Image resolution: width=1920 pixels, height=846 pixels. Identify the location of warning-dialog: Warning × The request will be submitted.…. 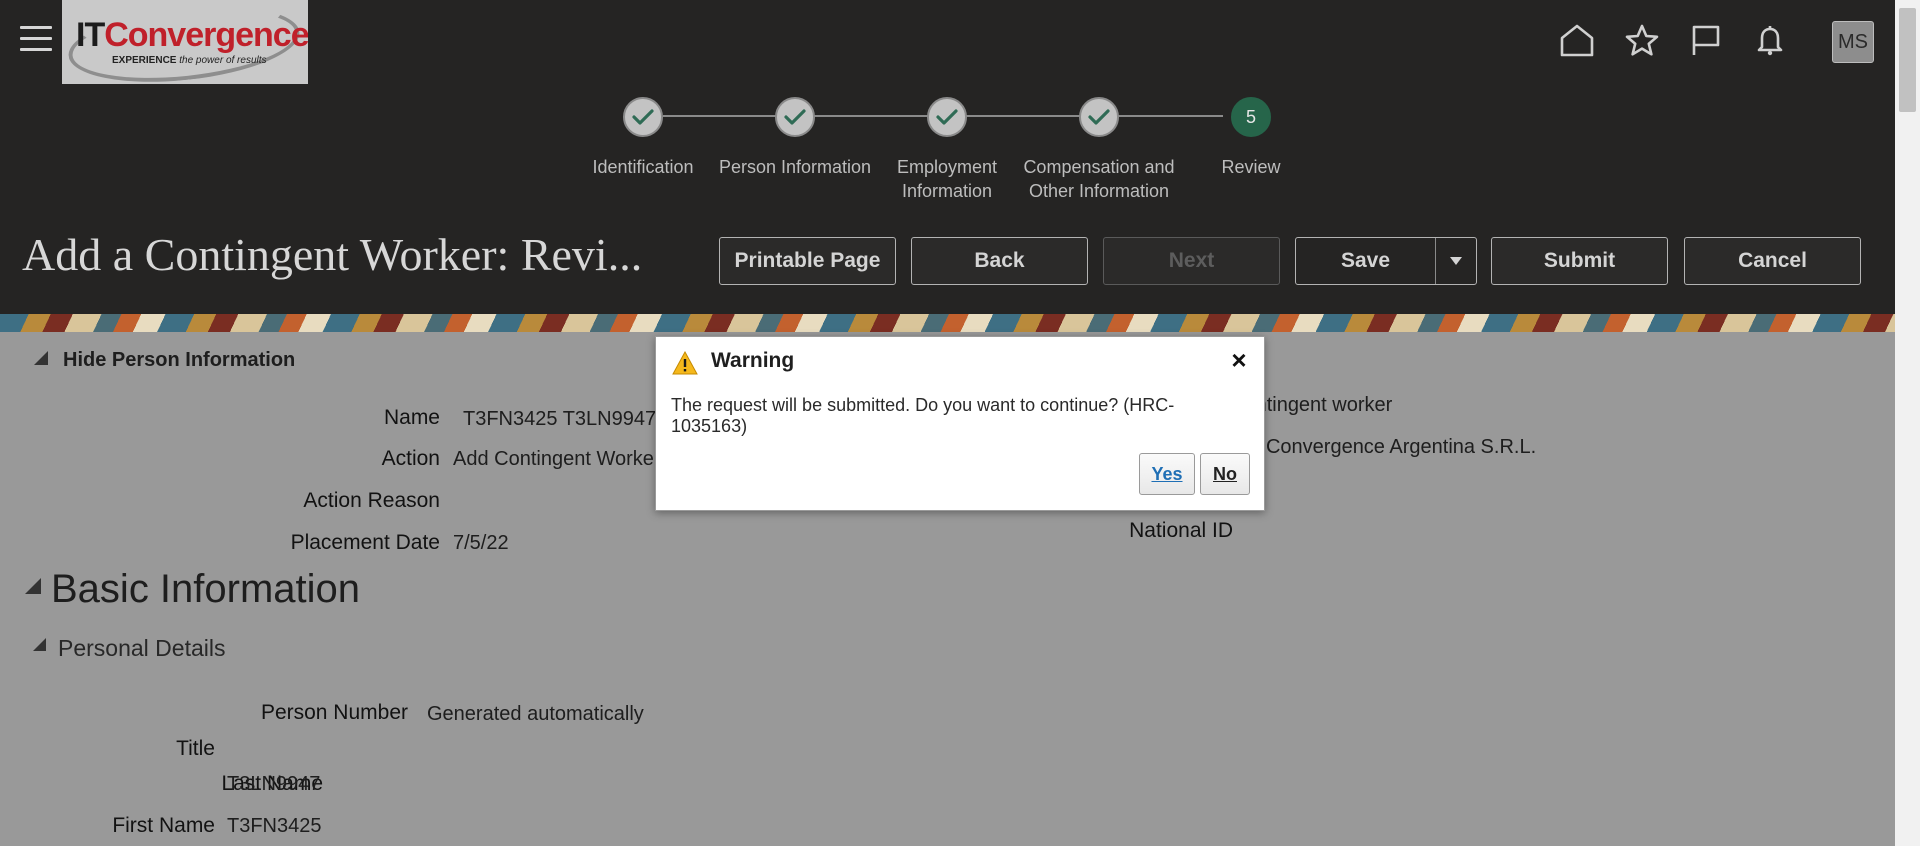
(960, 423).